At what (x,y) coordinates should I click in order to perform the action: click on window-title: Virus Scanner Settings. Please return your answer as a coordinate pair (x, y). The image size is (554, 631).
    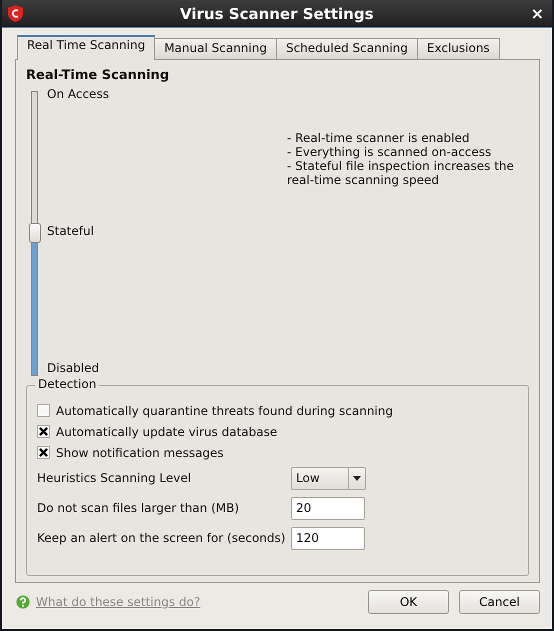
    Looking at the image, I should click on (277, 13).